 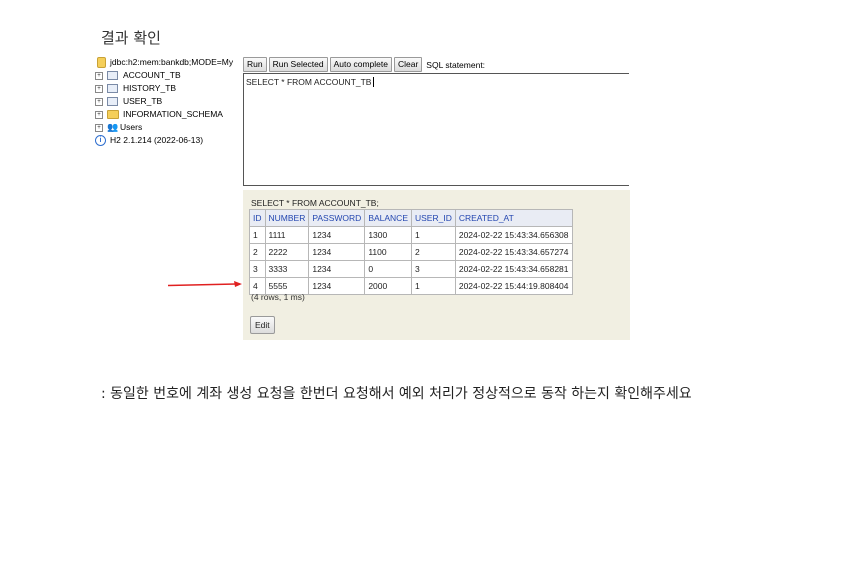 I want to click on table-cell: 1300, so click(x=388, y=235).